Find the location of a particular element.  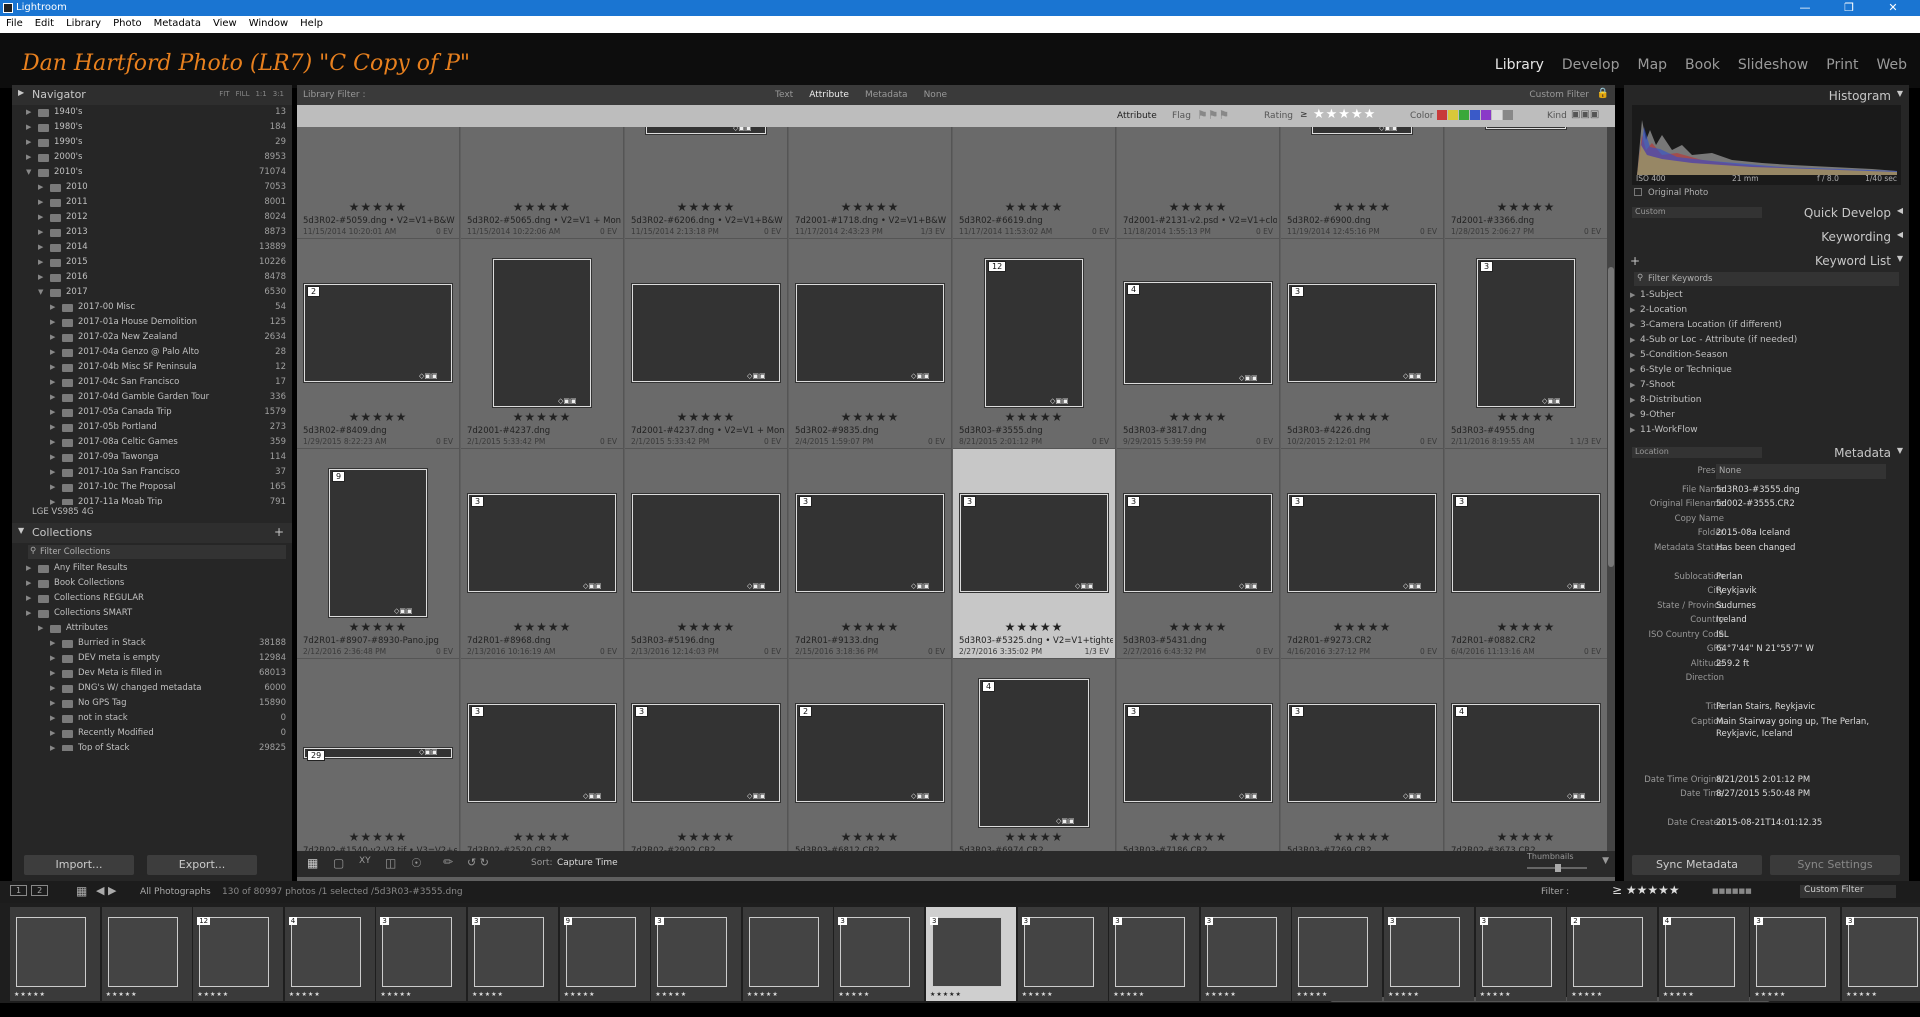

filter-preset-select: Custom Filter is located at coordinates (1559, 95).